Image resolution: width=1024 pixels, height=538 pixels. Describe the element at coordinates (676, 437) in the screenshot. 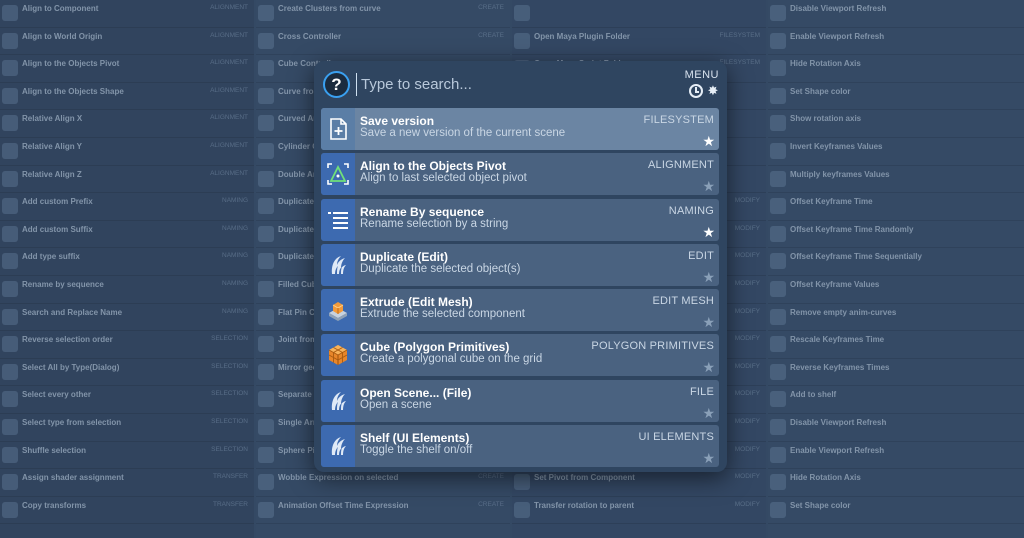

I see `result-category: UI ELEMENTS` at that location.